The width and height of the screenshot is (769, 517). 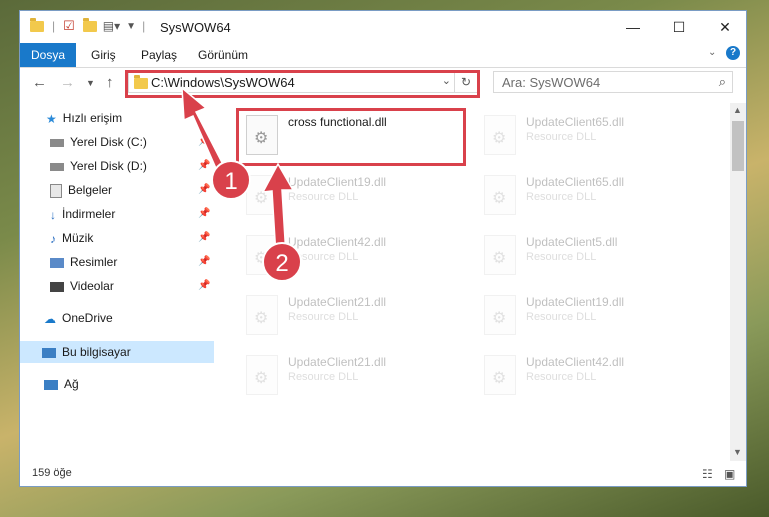 I want to click on annotation-arrows, so click(x=238, y=171).